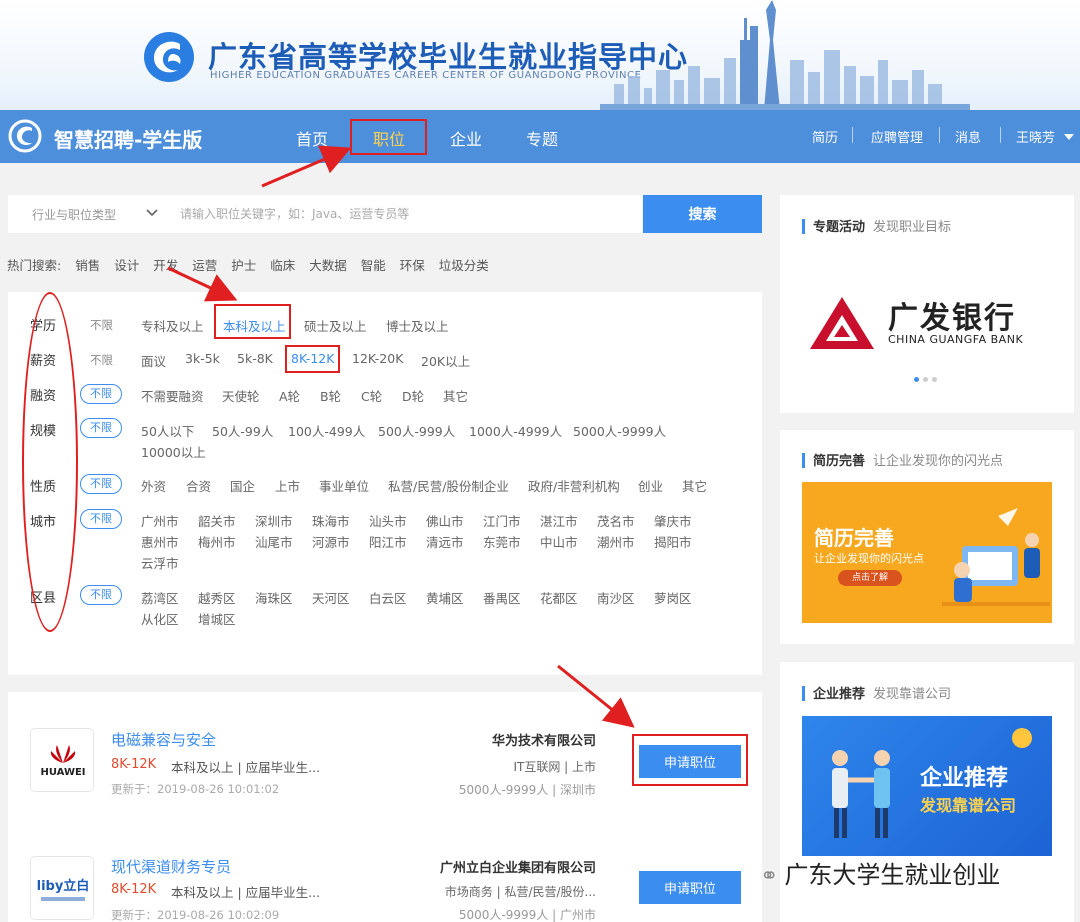 Image resolution: width=1080 pixels, height=922 pixels. Describe the element at coordinates (542, 138) in the screenshot. I see `tab-topics: 专题` at that location.